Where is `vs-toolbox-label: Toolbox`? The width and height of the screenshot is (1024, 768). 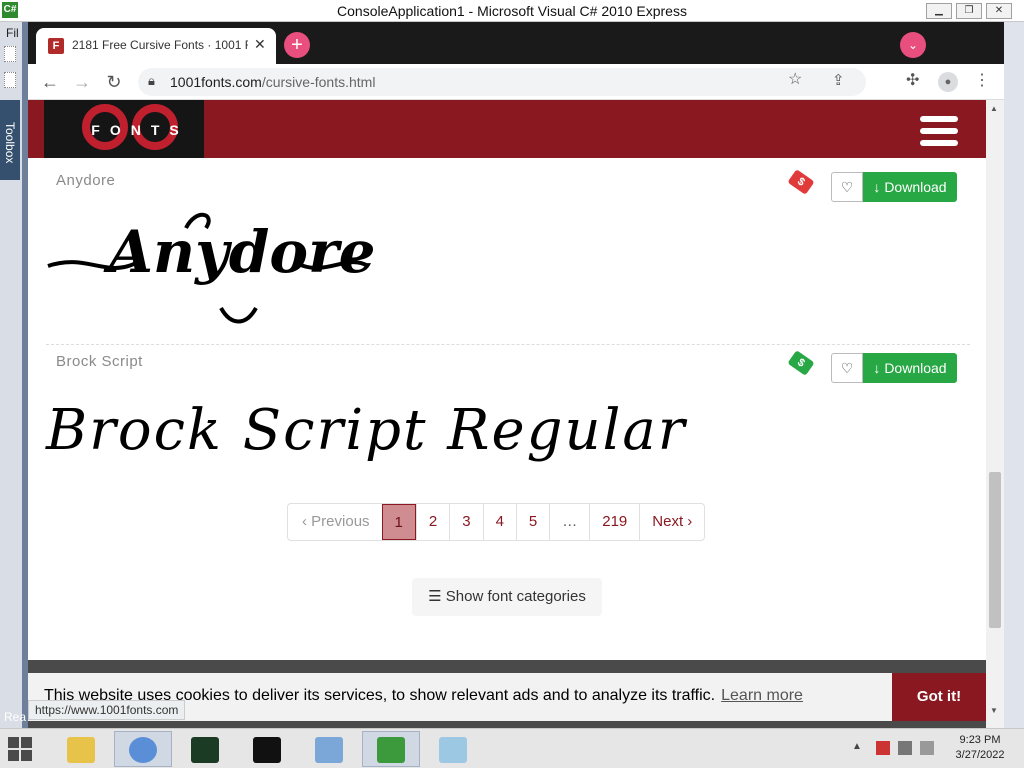 vs-toolbox-label: Toolbox is located at coordinates (10, 143).